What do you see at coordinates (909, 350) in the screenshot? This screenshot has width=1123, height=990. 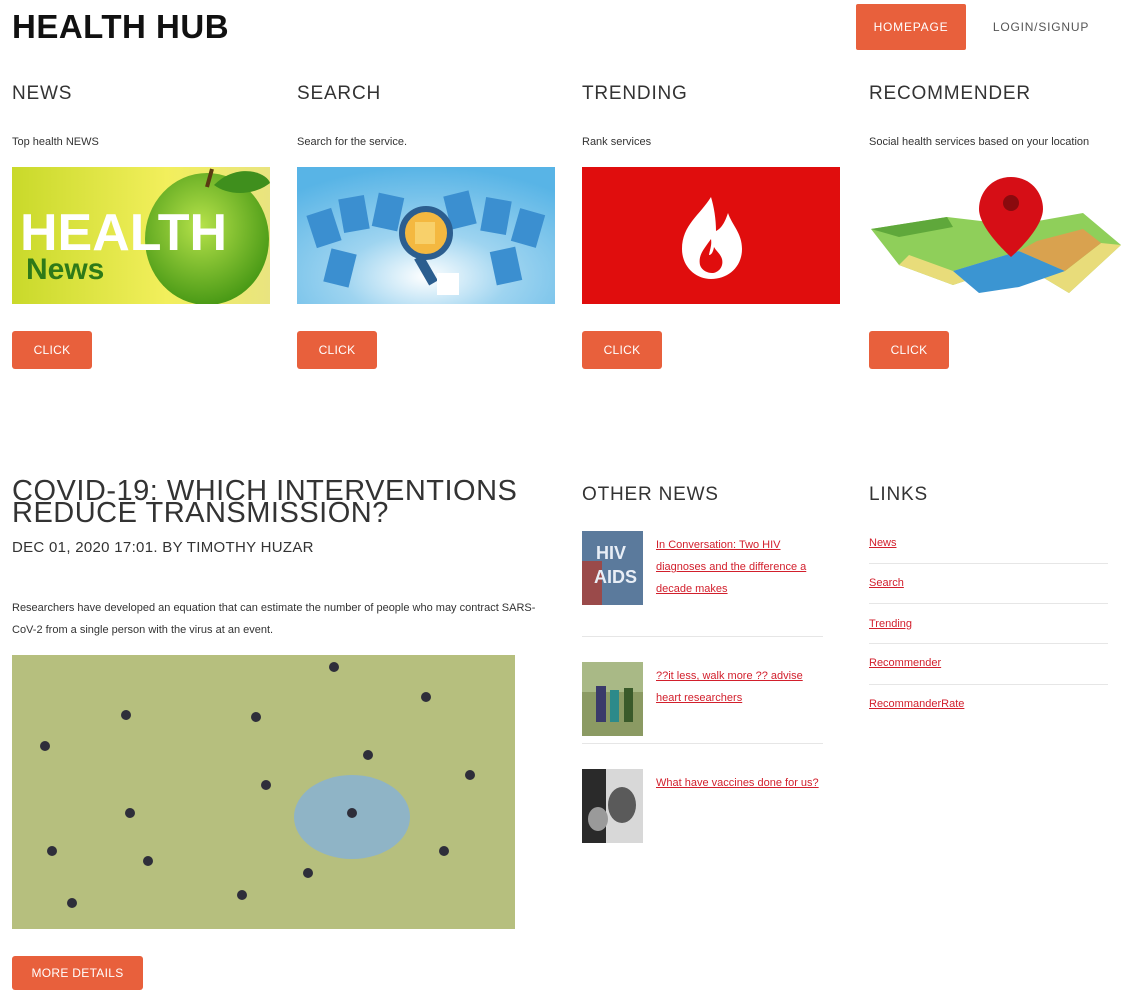 I see `recommender-click-button: CLICK` at bounding box center [909, 350].